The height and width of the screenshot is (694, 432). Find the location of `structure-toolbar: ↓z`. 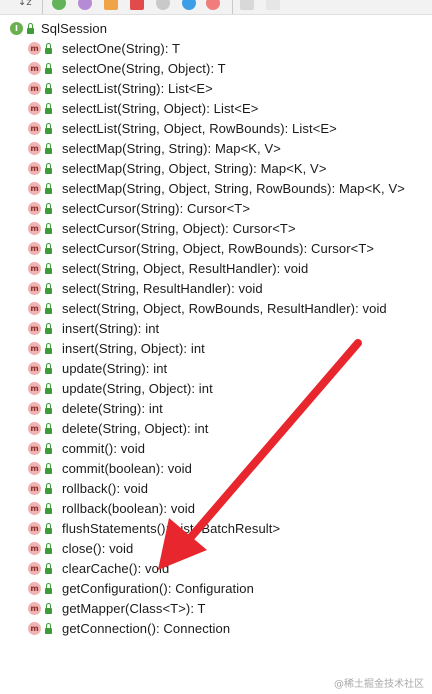

structure-toolbar: ↓z is located at coordinates (216, 7).